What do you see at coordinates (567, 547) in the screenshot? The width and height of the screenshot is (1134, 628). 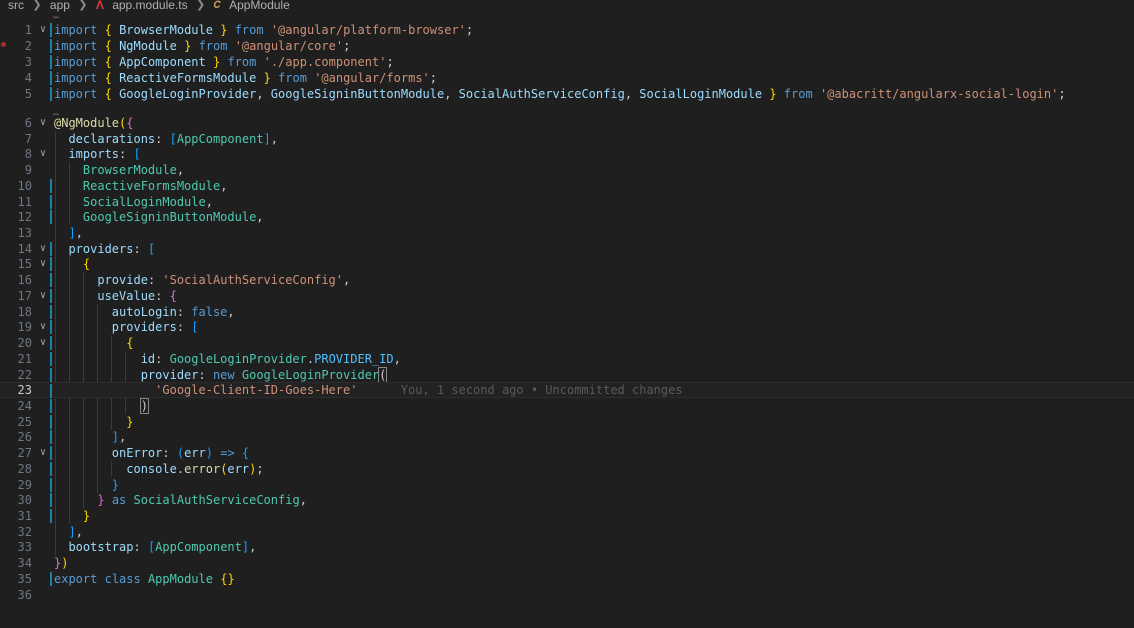 I see `code-line: 33 bootstrap: [AppComponent],` at bounding box center [567, 547].